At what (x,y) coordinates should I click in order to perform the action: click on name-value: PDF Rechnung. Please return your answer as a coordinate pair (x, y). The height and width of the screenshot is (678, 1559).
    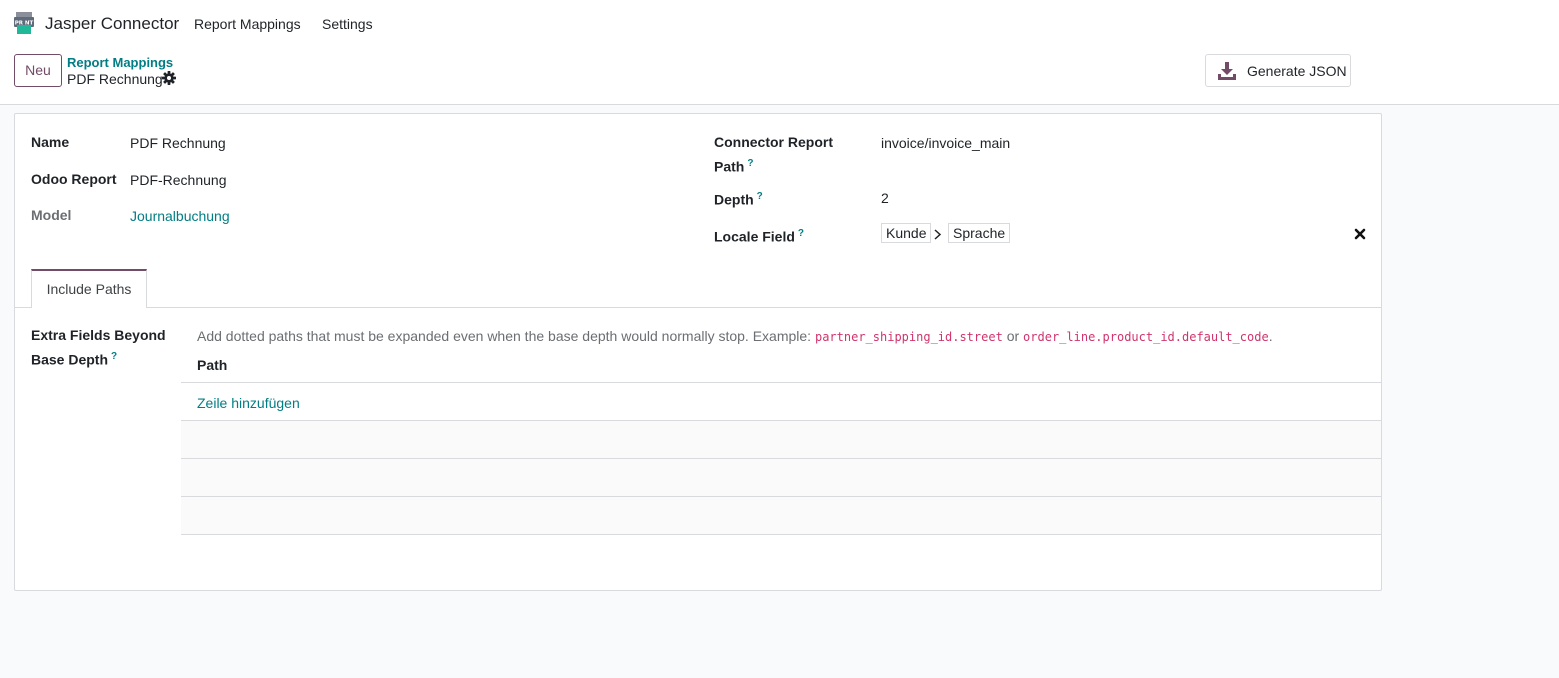
    Looking at the image, I should click on (178, 143).